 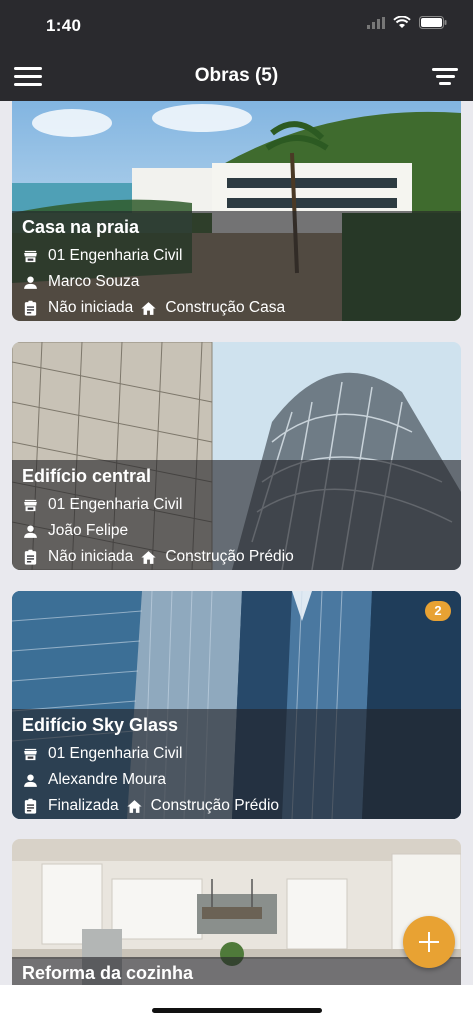 What do you see at coordinates (88, 530) in the screenshot?
I see `person-name: João Felipe` at bounding box center [88, 530].